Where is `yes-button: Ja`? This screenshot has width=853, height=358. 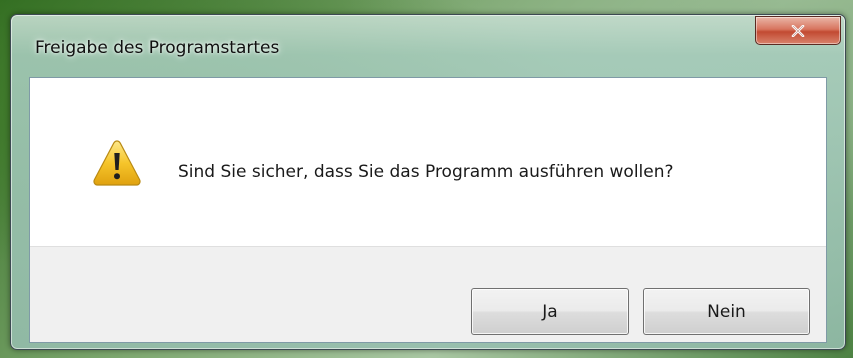
yes-button: Ja is located at coordinates (550, 311).